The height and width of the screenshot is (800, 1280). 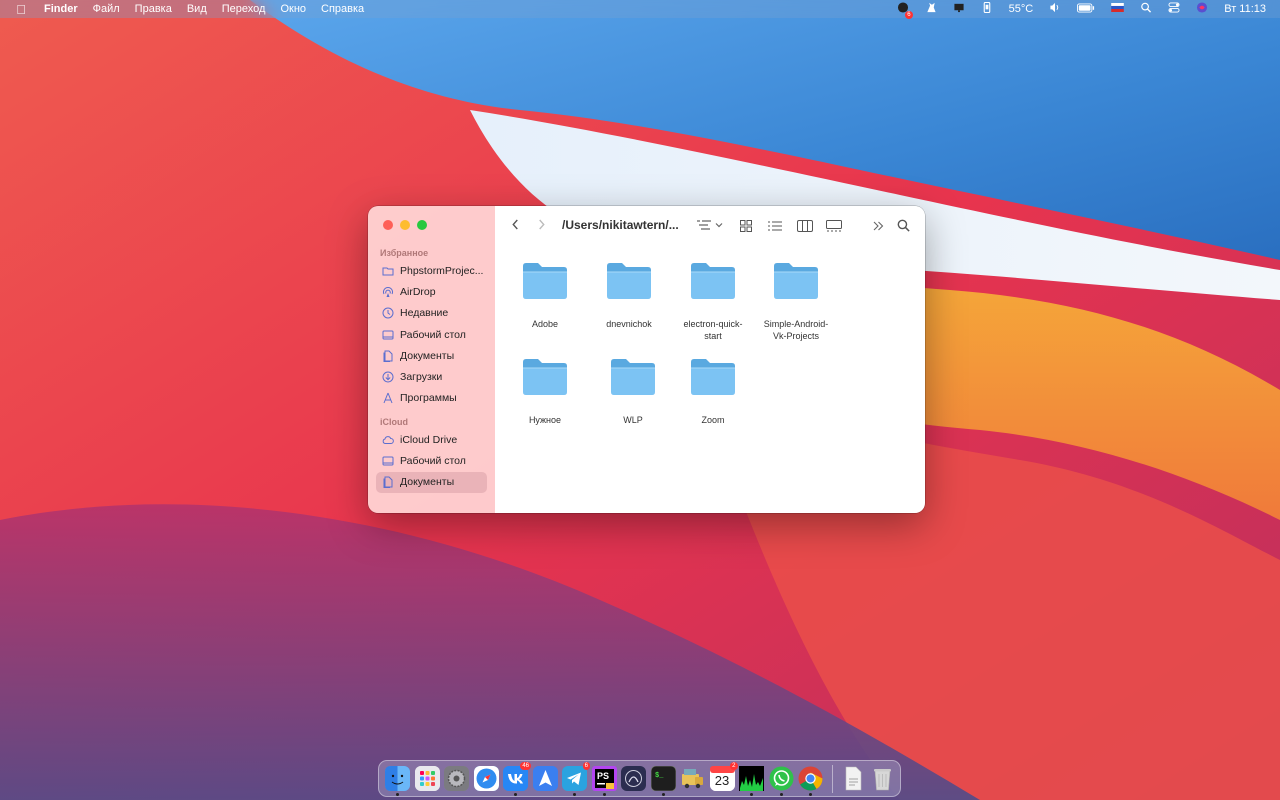 I want to click on tray-spotlight-icon, so click(x=1146, y=9).